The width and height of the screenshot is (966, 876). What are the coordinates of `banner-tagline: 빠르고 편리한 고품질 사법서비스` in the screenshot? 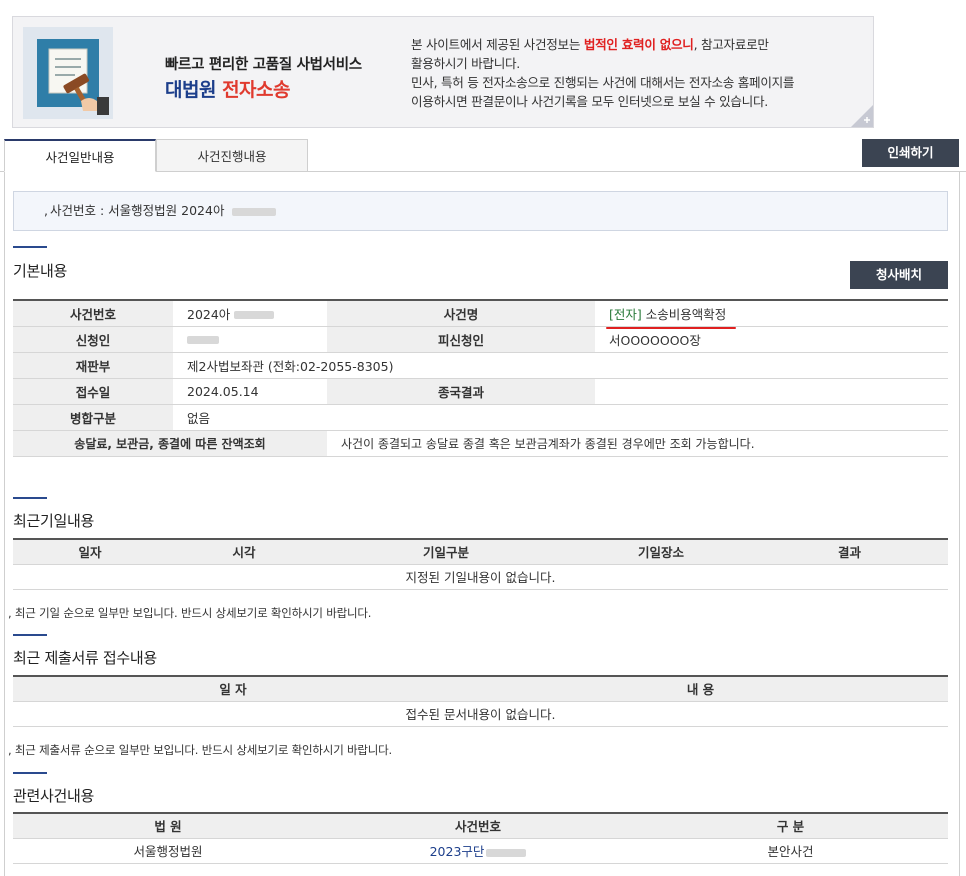 It's located at (263, 65).